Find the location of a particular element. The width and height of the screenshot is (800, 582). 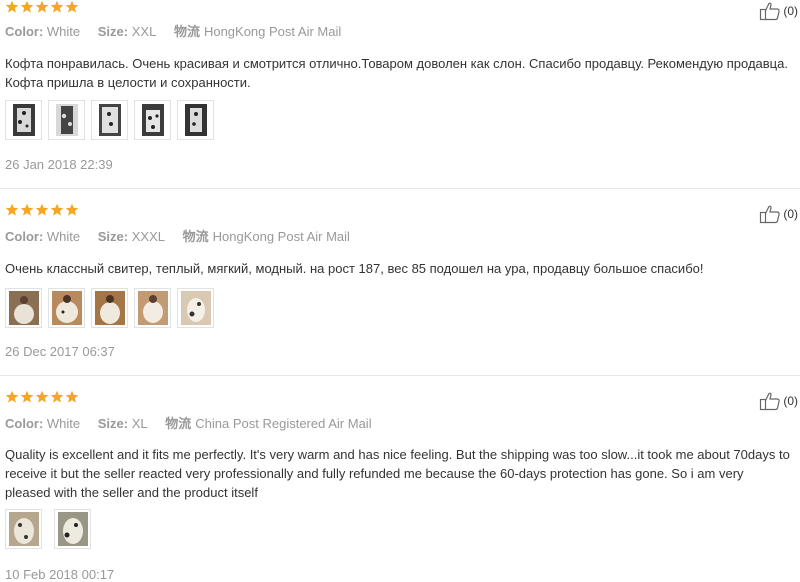

logistics-value: China Post Registered Air Mail is located at coordinates (283, 423).